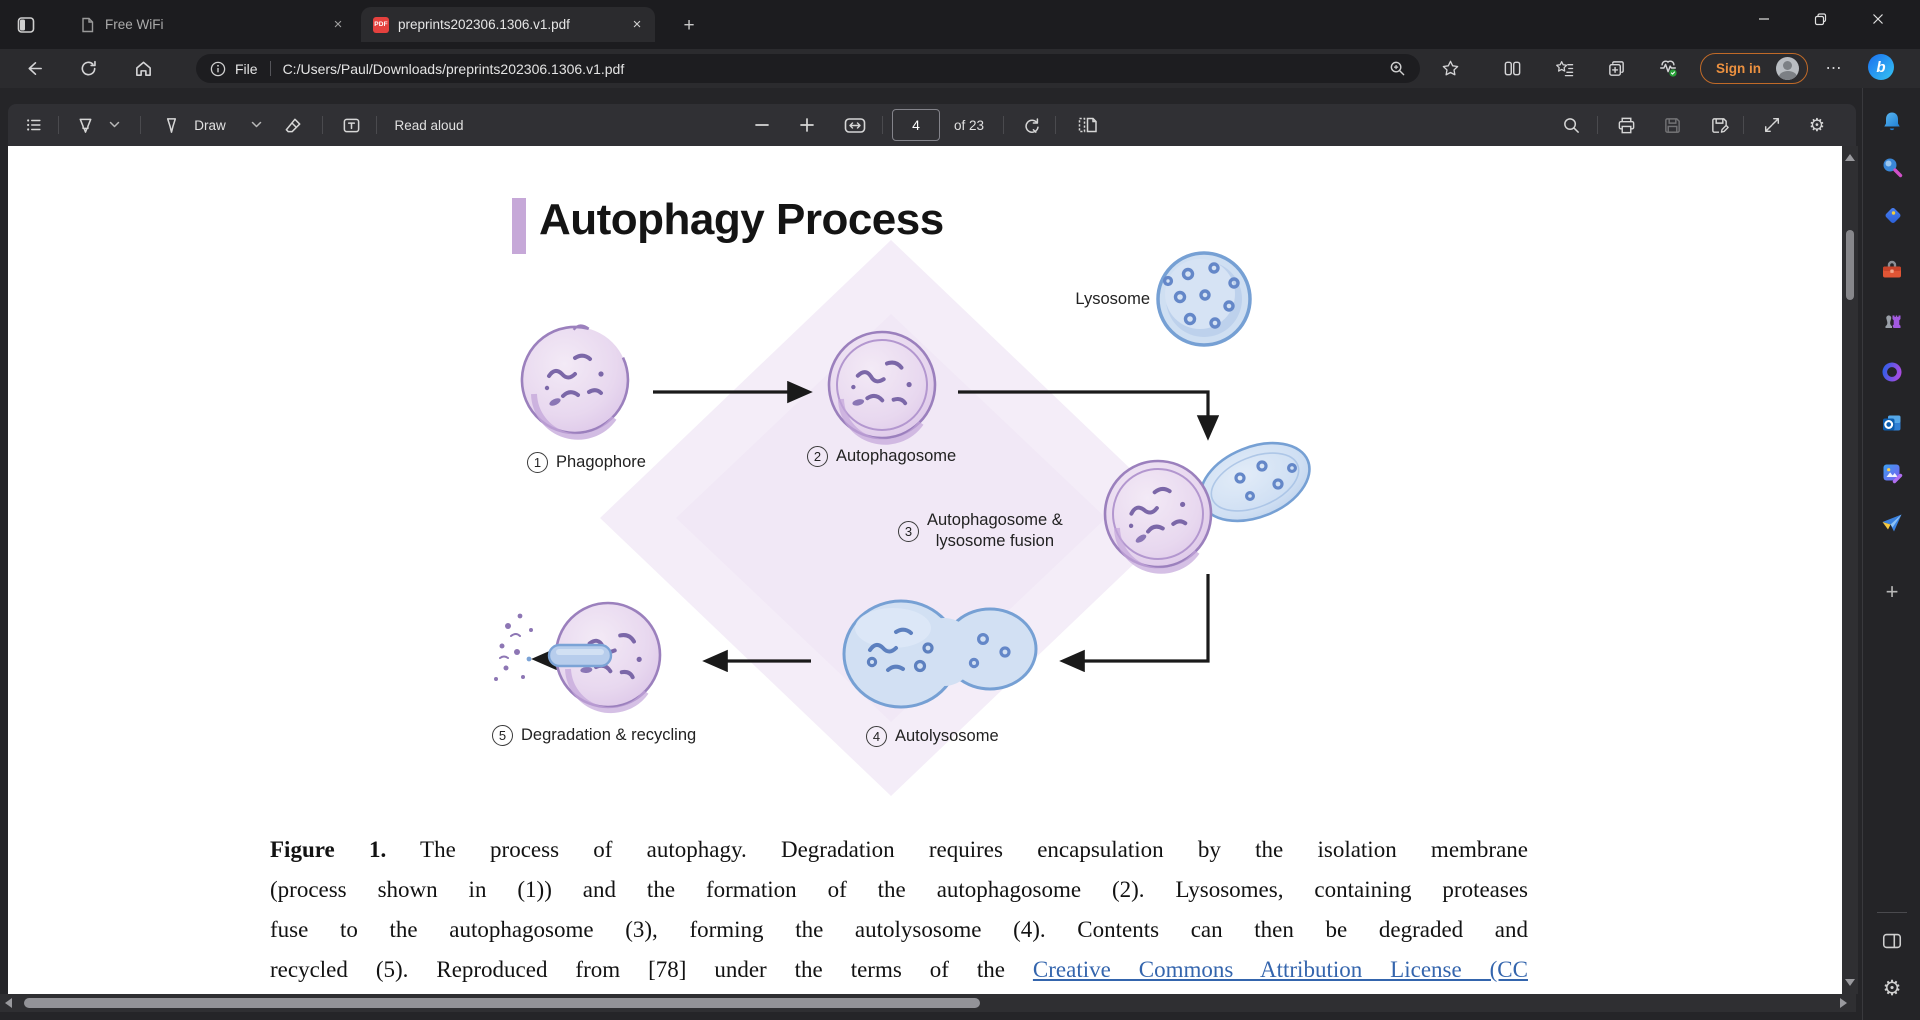 Image resolution: width=1920 pixels, height=1020 pixels. I want to click on fullscreen-button, so click(1772, 125).